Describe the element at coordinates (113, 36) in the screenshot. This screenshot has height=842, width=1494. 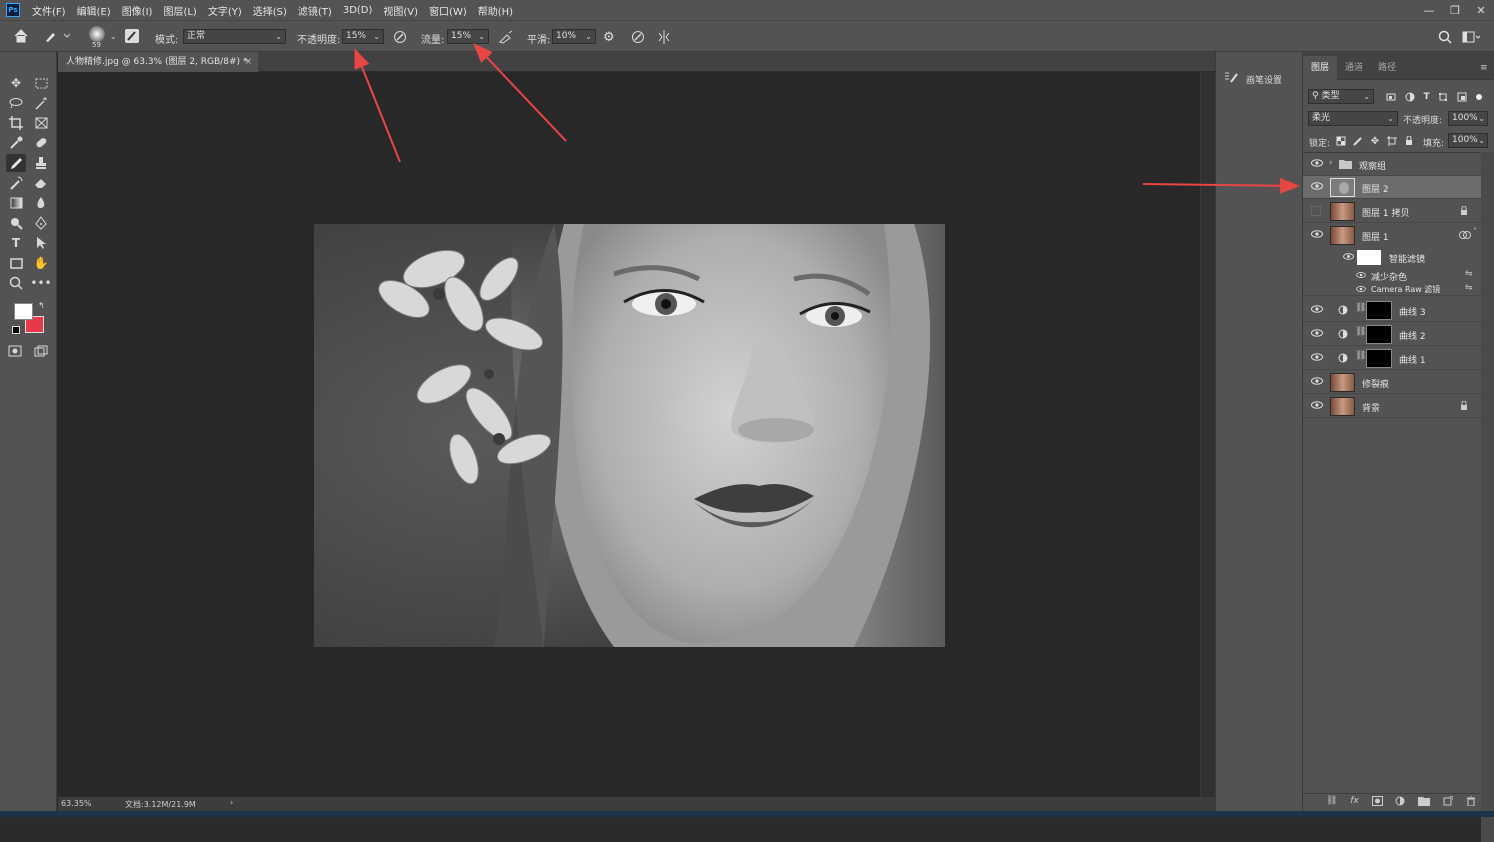
I see `brush-picker-chevron-icon: ⌄` at that location.